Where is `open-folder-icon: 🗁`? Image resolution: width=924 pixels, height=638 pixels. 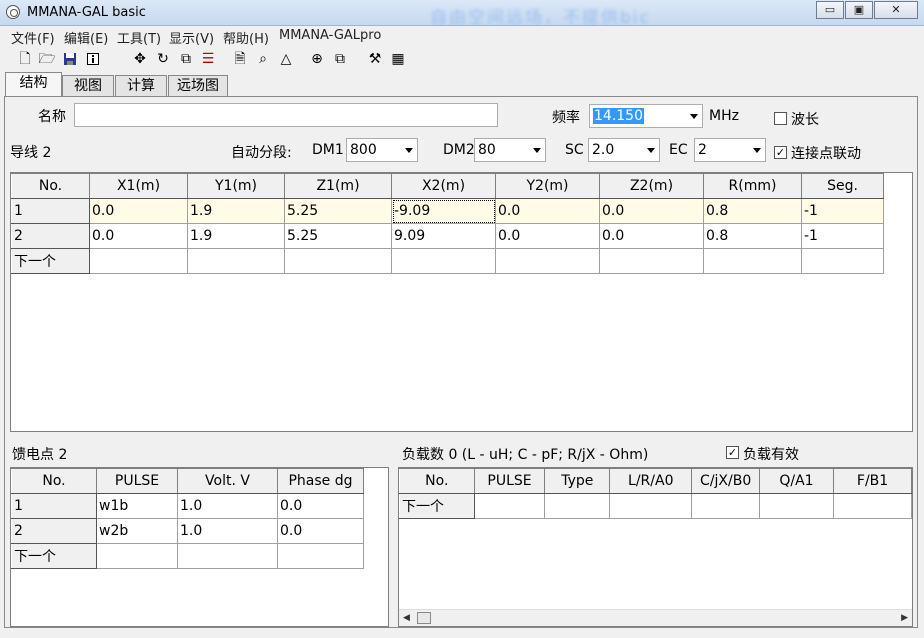
open-folder-icon: 🗁 is located at coordinates (47, 59).